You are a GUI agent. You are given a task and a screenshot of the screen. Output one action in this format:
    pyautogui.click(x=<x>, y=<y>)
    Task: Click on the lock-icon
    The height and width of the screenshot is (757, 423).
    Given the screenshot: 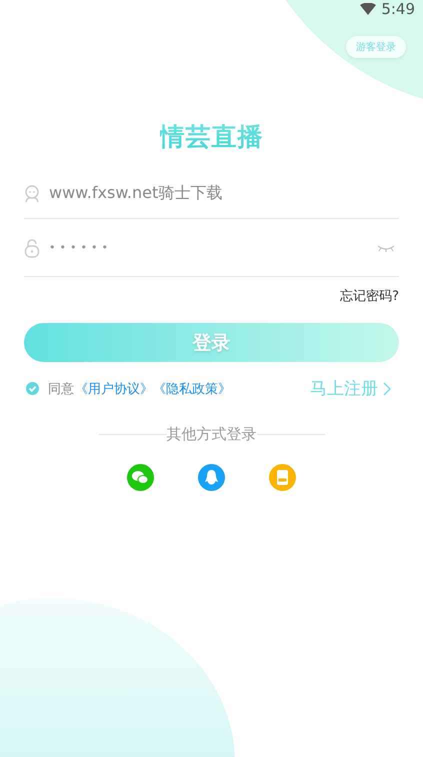 What is the action you would take?
    pyautogui.click(x=32, y=248)
    